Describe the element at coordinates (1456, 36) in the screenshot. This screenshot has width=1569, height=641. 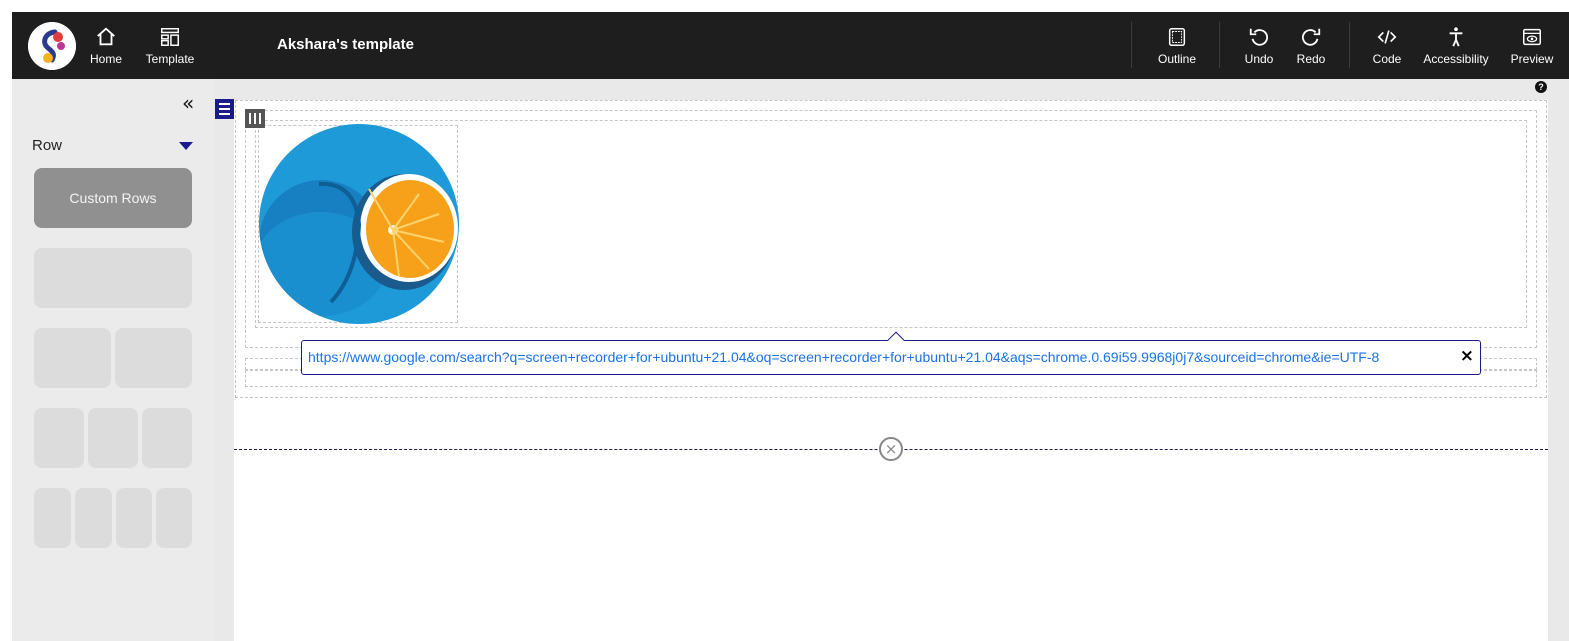
I see `accessibility-icon` at that location.